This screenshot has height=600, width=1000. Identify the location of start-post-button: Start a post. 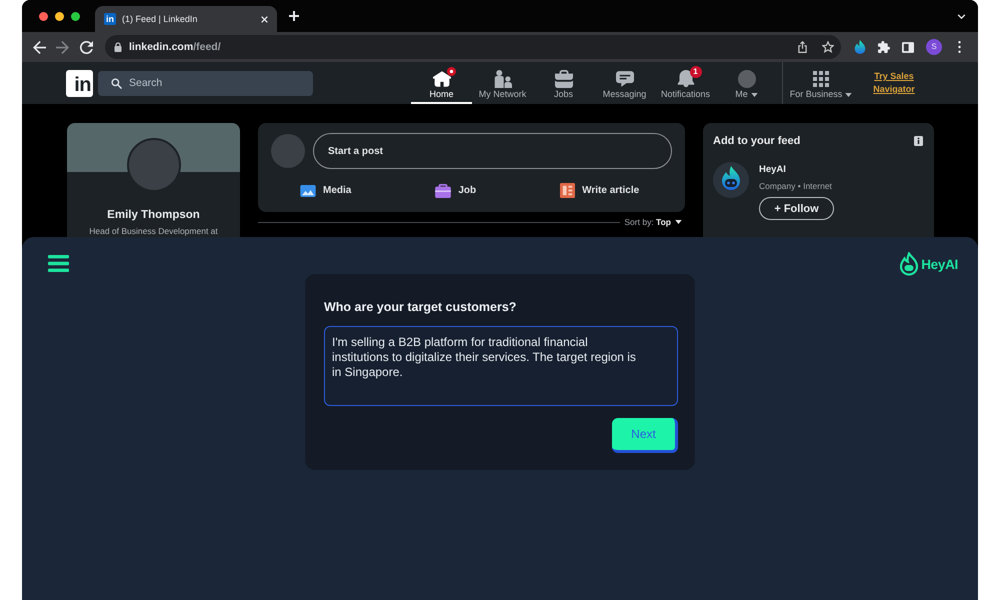
(492, 151).